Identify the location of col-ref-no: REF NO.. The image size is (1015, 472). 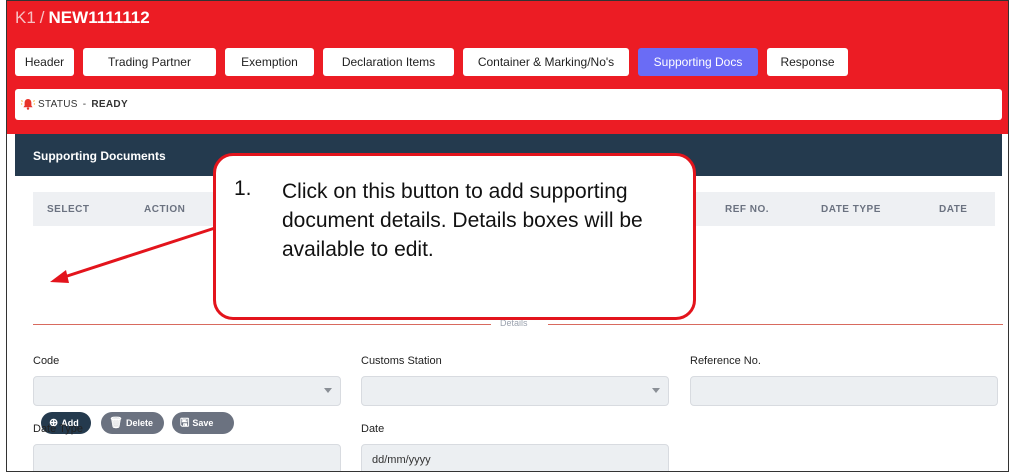
(747, 209).